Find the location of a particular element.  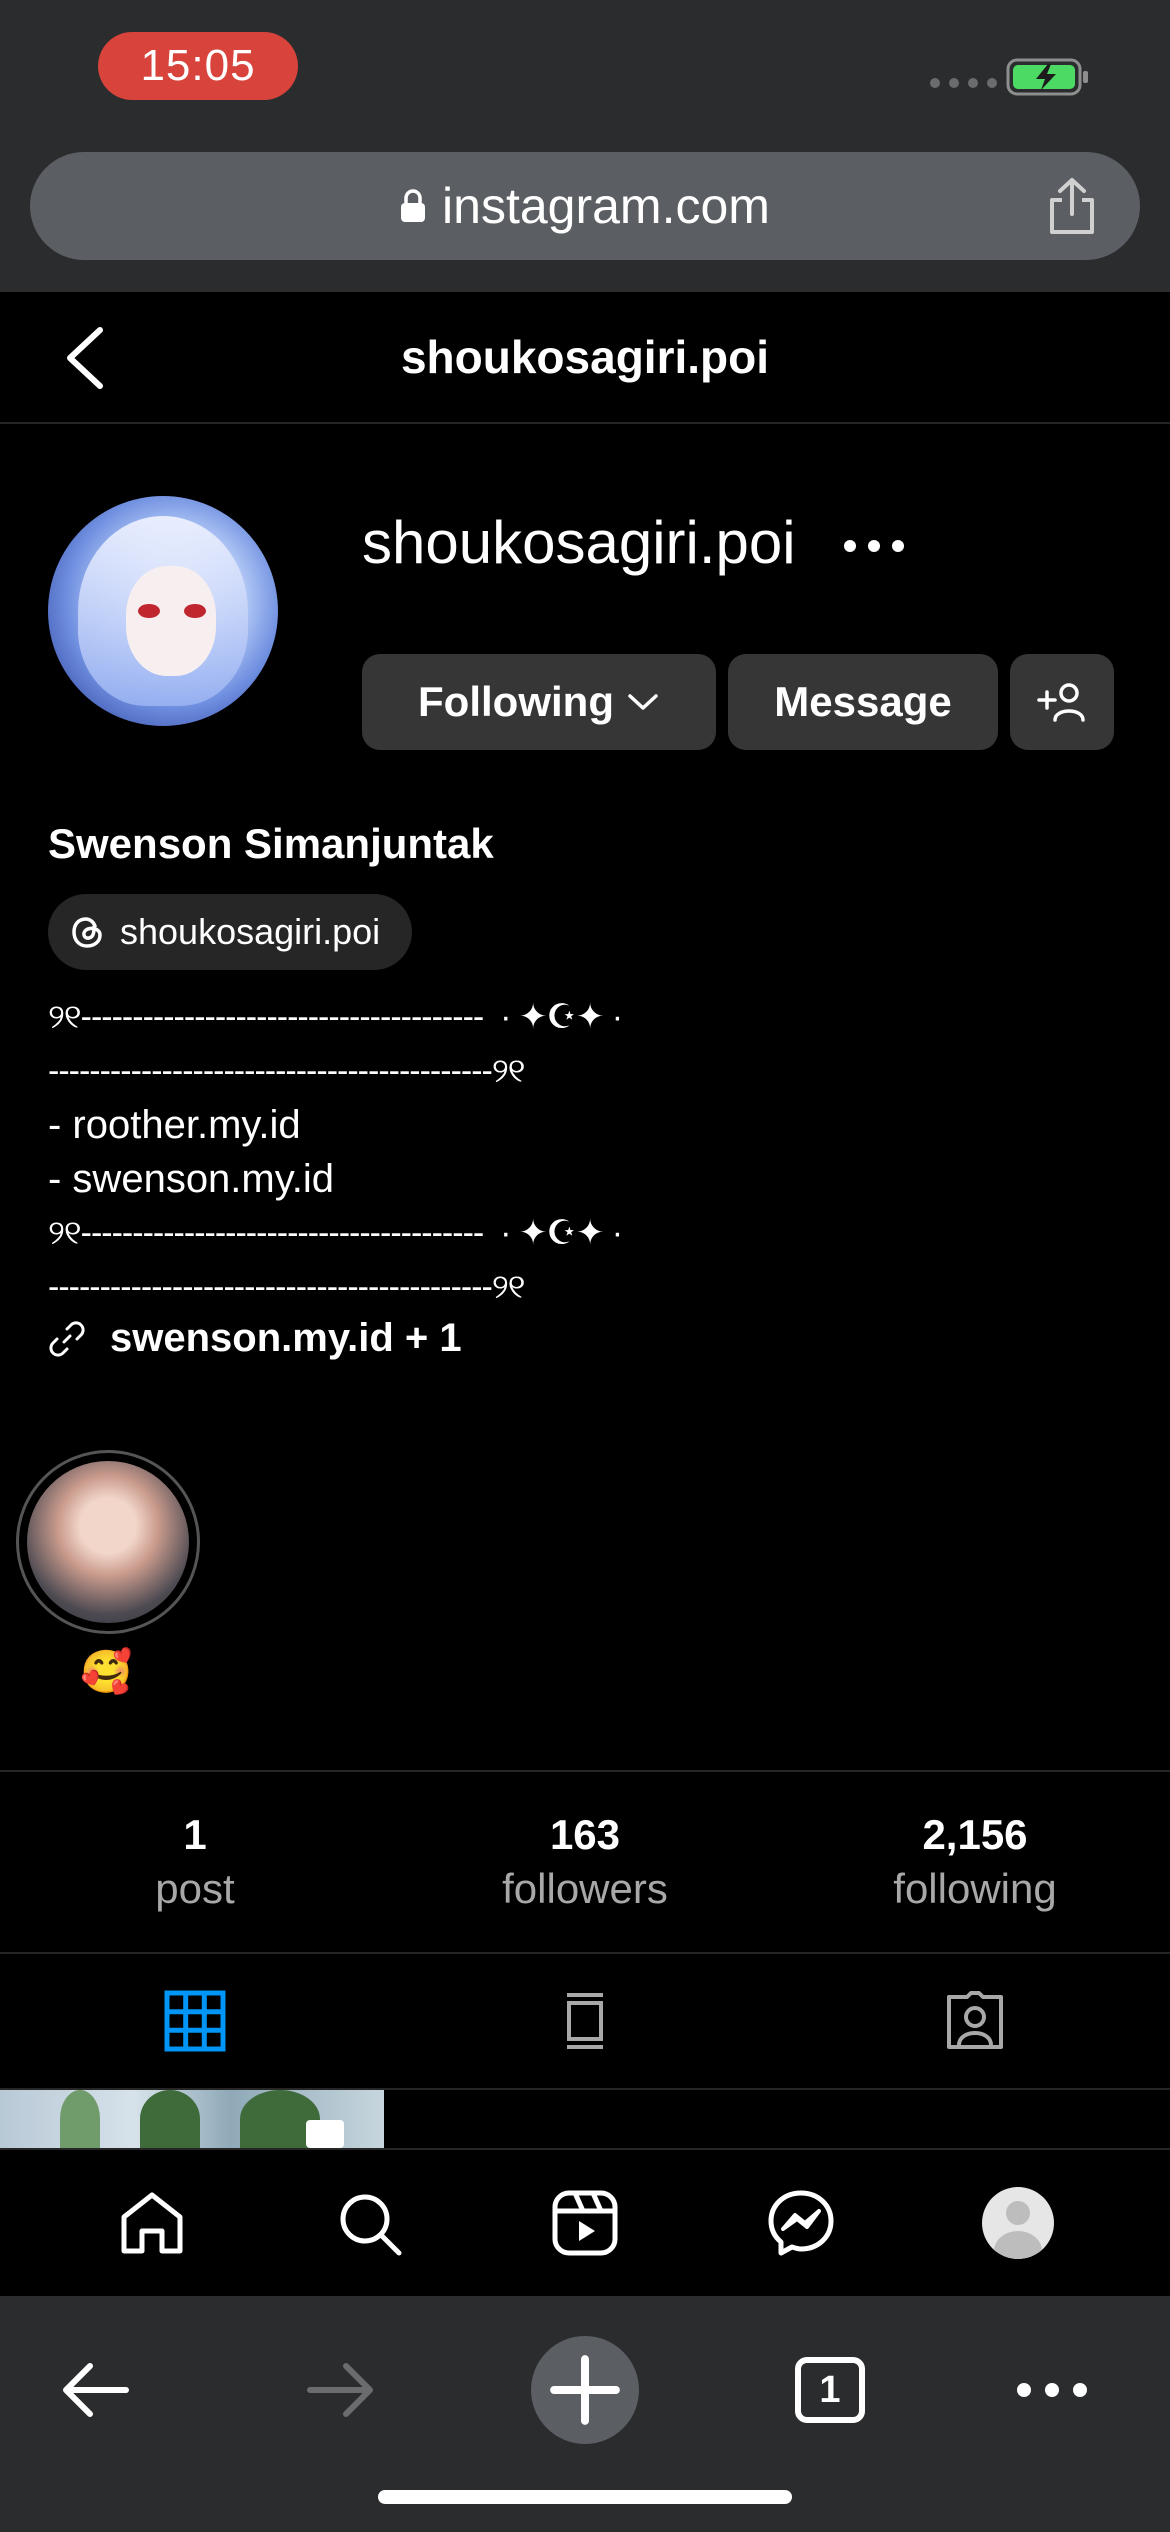

url-text: instagram.com is located at coordinates (606, 206).